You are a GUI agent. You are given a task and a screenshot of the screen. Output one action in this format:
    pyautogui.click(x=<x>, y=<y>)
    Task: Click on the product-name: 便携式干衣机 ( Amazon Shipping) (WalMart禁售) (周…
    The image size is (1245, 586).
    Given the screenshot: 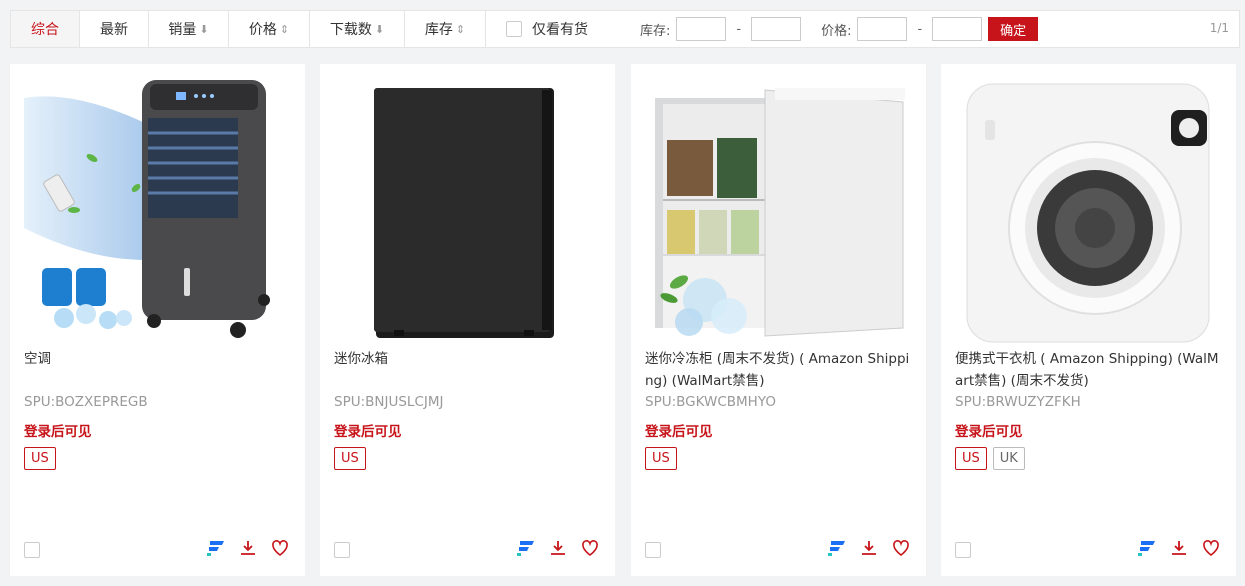 What is the action you would take?
    pyautogui.click(x=1089, y=370)
    